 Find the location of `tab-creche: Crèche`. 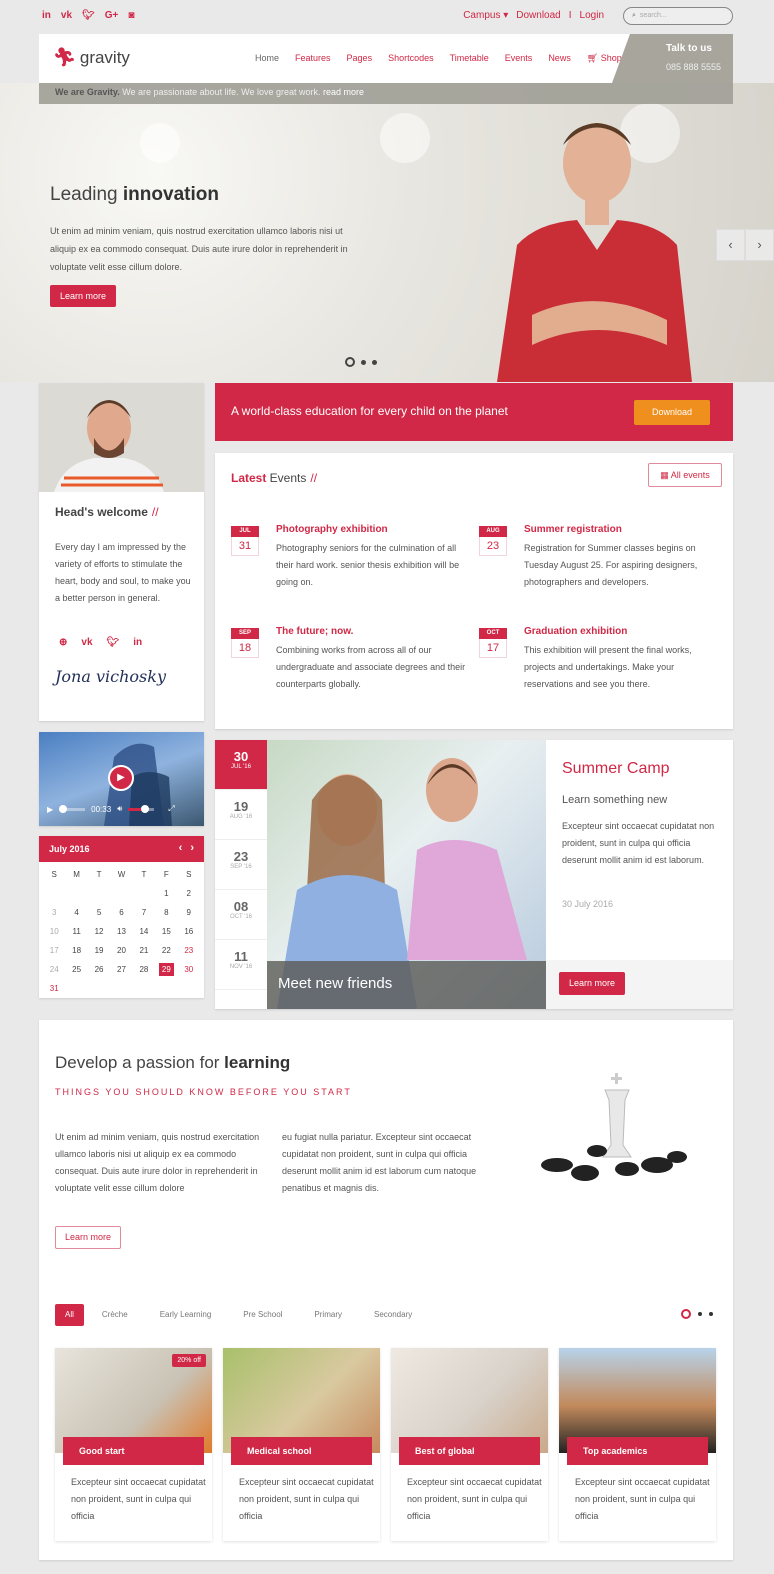

tab-creche: Crèche is located at coordinates (115, 1315).